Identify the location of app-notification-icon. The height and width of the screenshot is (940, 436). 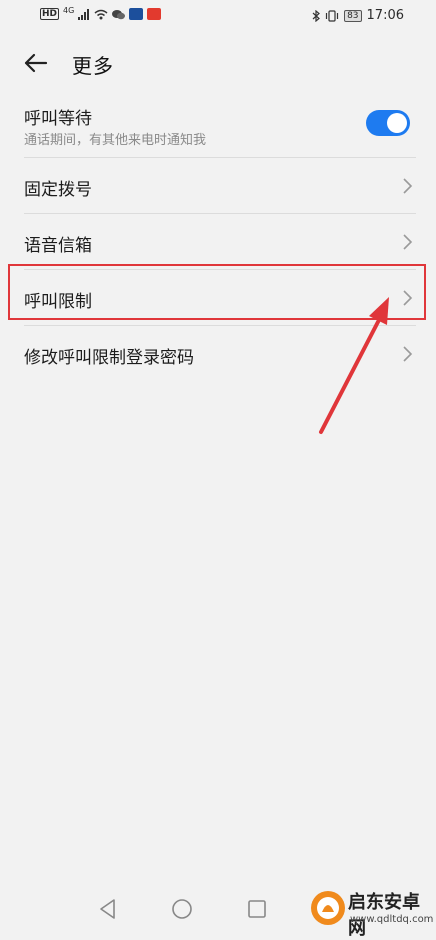
(136, 14).